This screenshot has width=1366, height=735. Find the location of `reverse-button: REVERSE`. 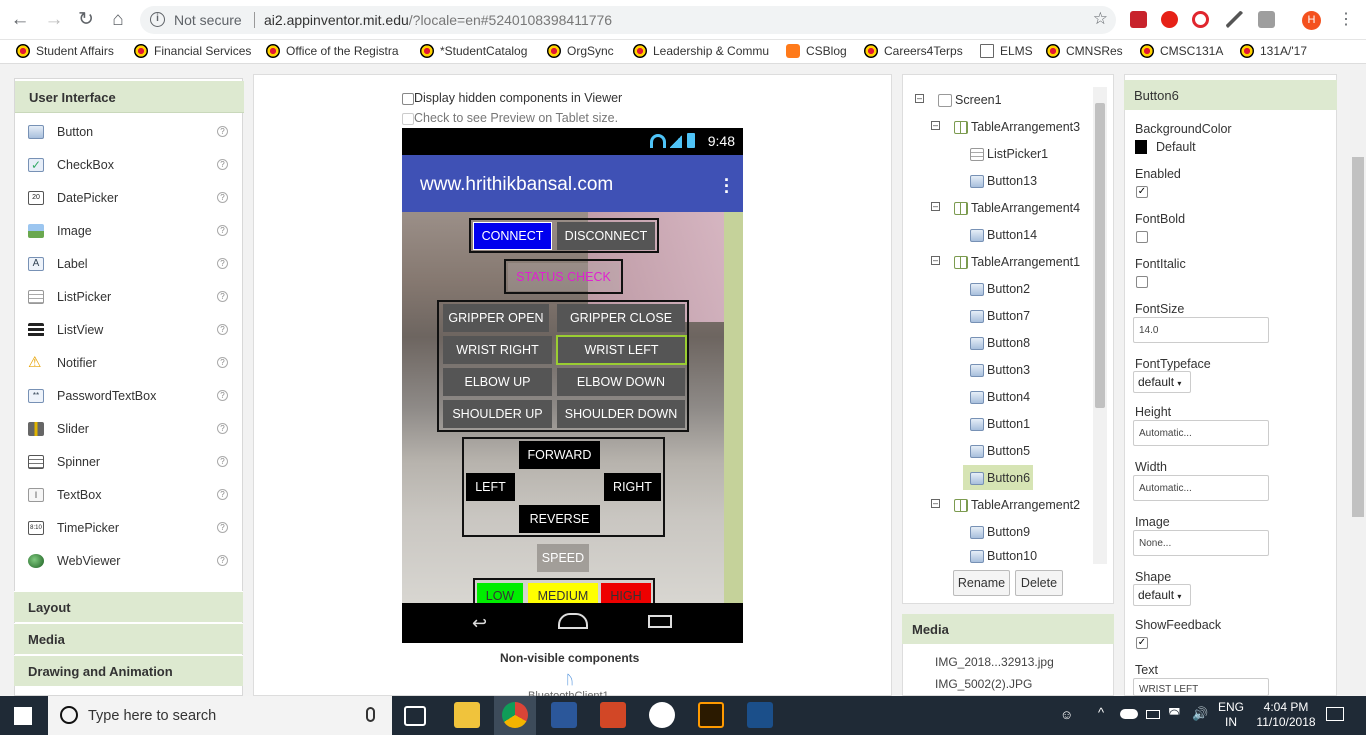

reverse-button: REVERSE is located at coordinates (559, 519).